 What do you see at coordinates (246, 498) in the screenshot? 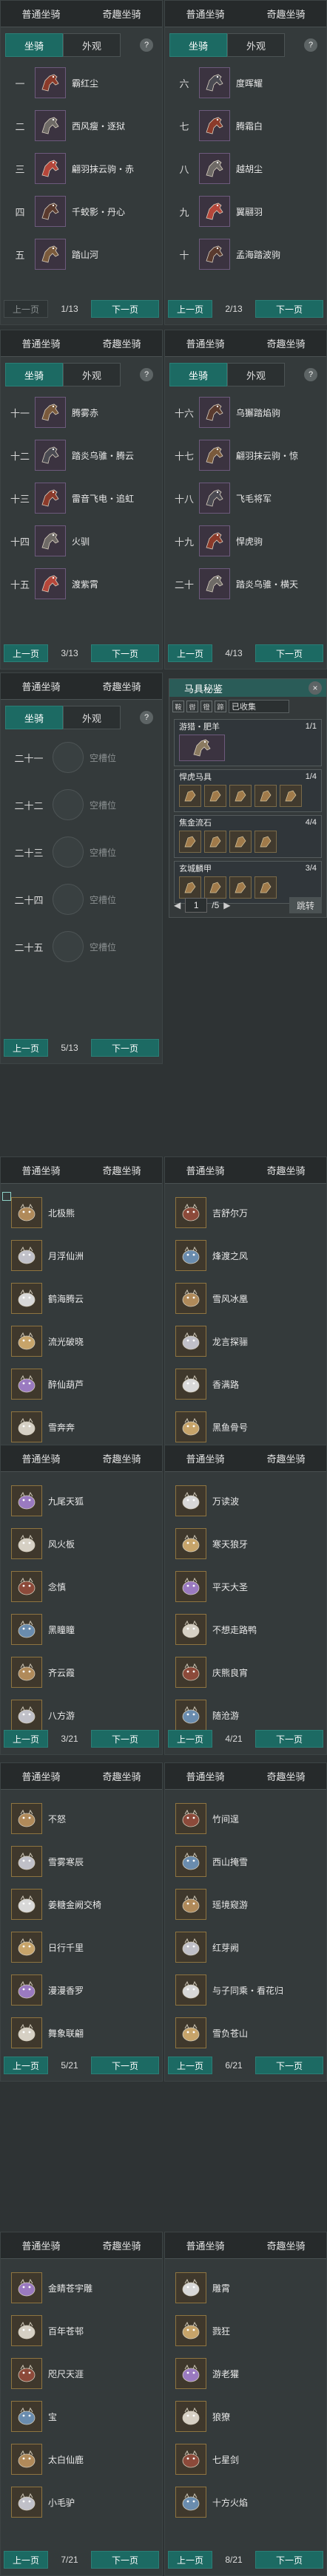
I see `mount-row: 十八 飞毛将军` at bounding box center [246, 498].